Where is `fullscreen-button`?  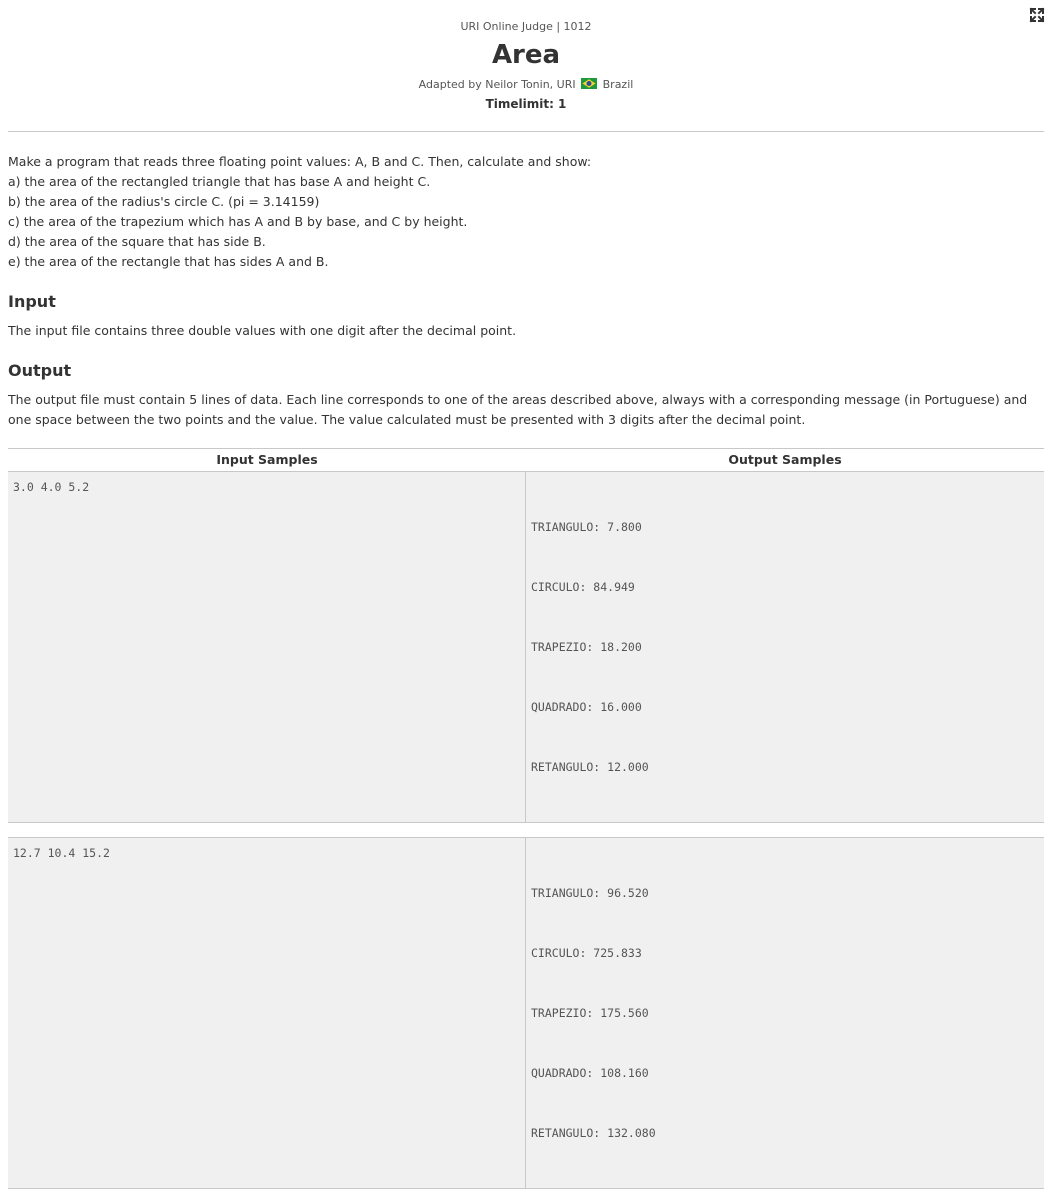
fullscreen-button is located at coordinates (1037, 15).